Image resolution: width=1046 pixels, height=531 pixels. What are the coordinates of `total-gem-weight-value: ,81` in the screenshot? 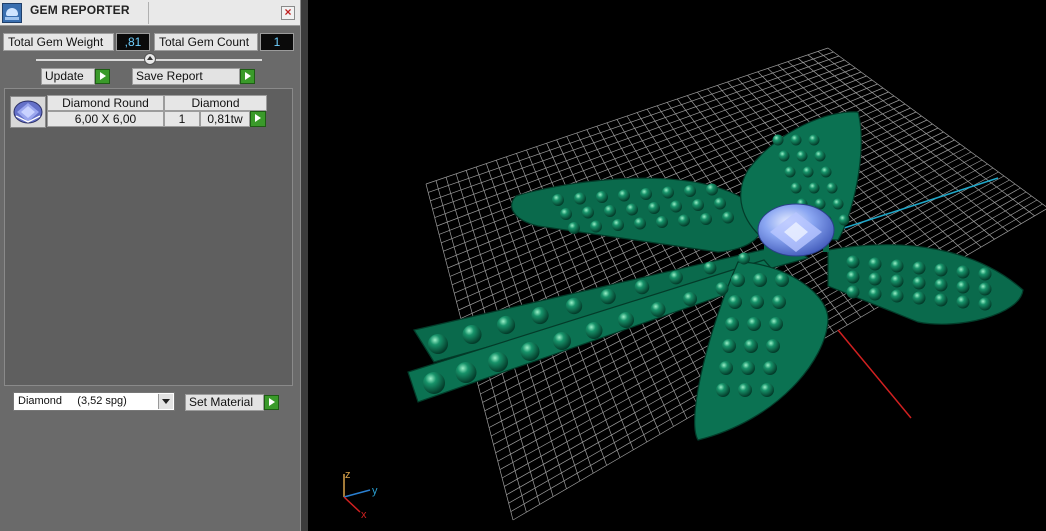 It's located at (133, 42).